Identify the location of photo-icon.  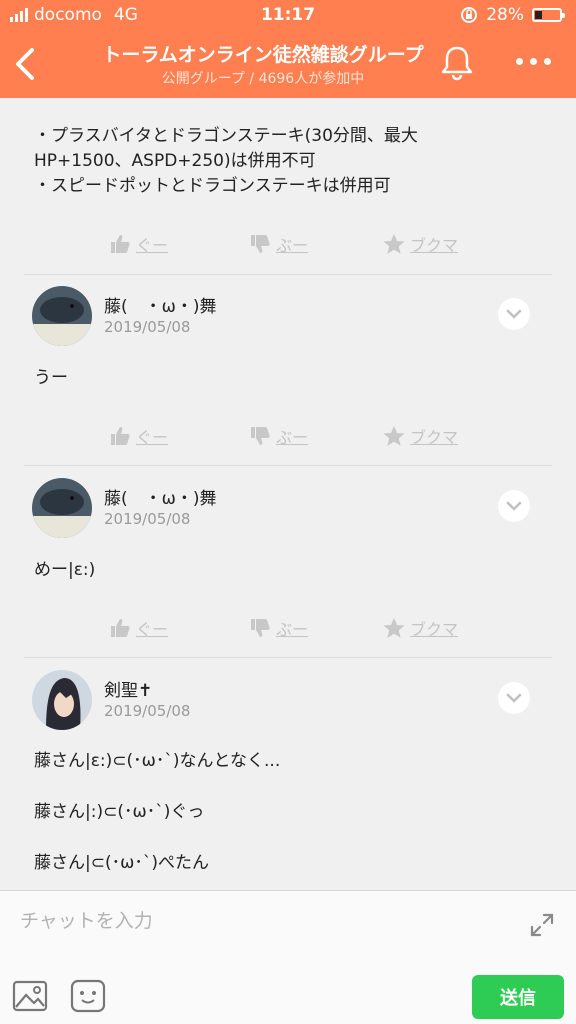
(30, 996).